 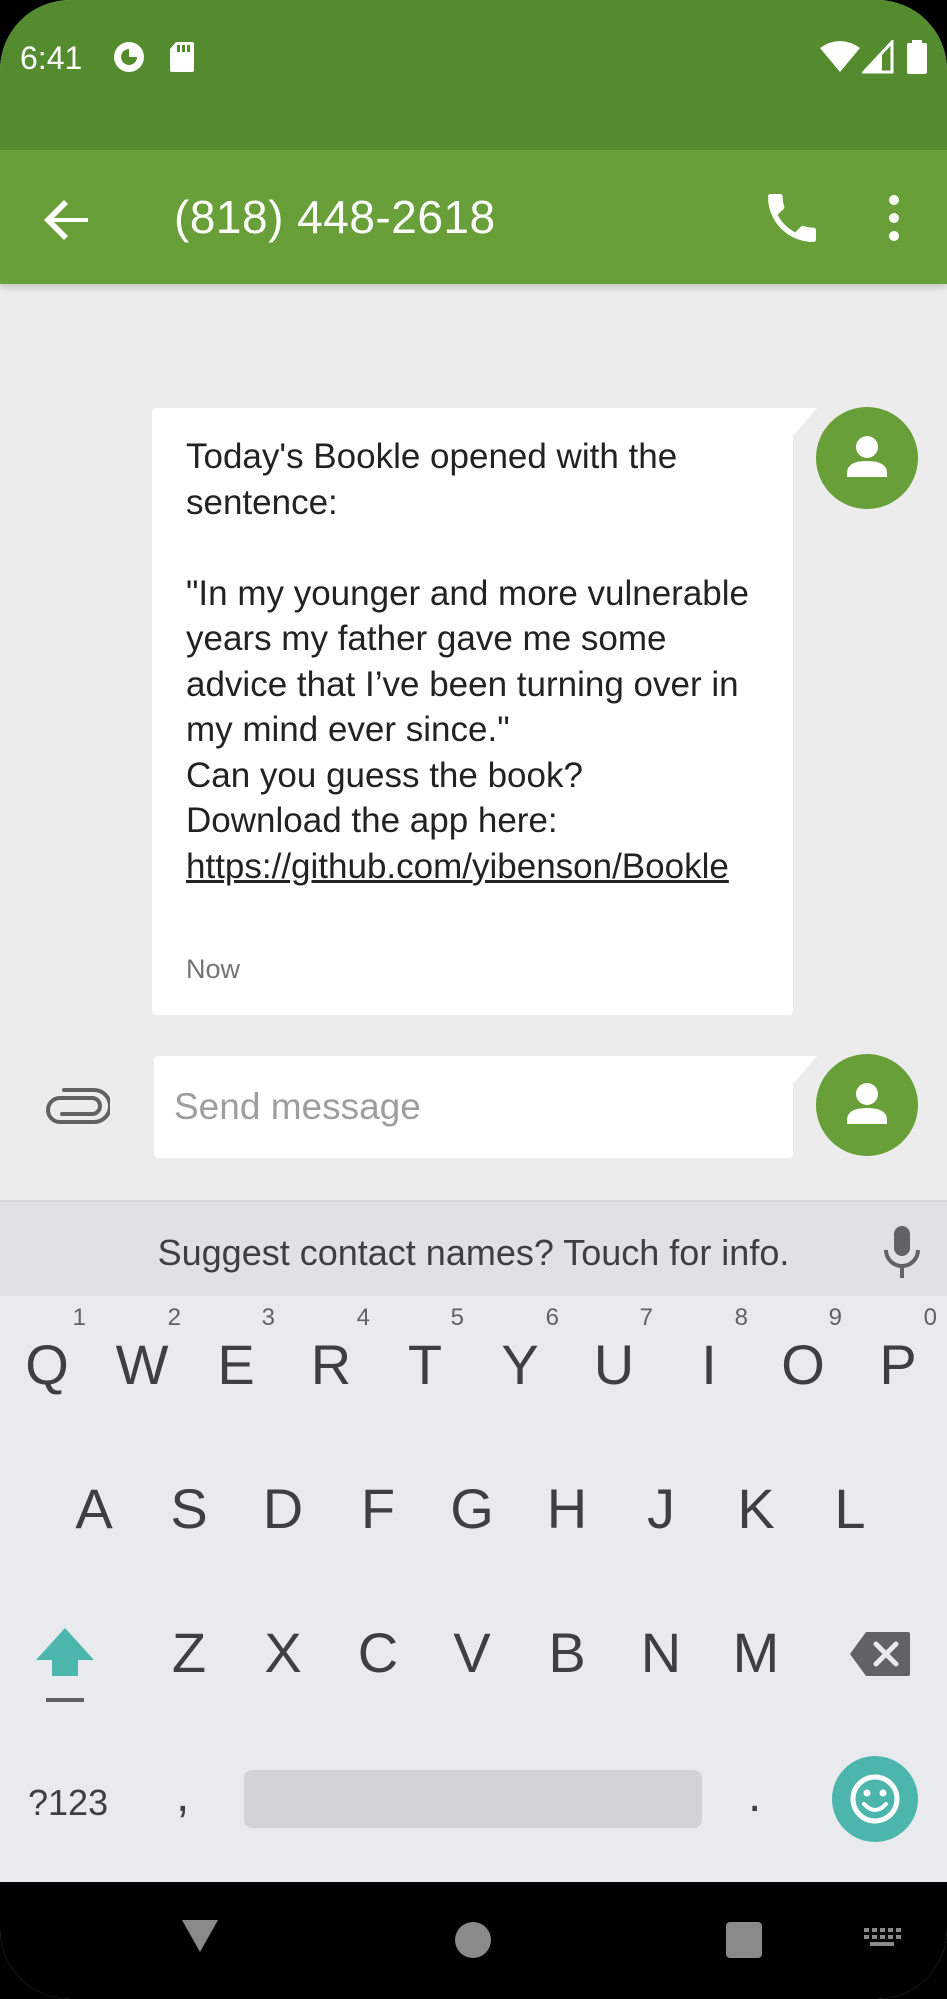 I want to click on key-r: R4, so click(x=331, y=1361).